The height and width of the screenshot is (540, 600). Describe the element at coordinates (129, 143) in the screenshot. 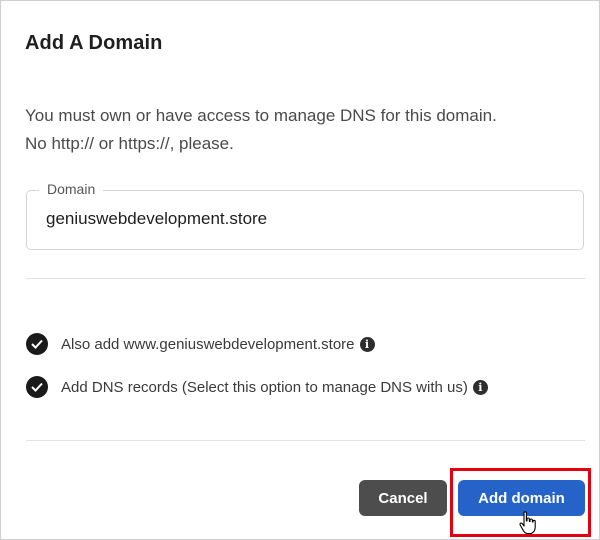

I see `description-line-2: No http:// or https://, please.` at that location.